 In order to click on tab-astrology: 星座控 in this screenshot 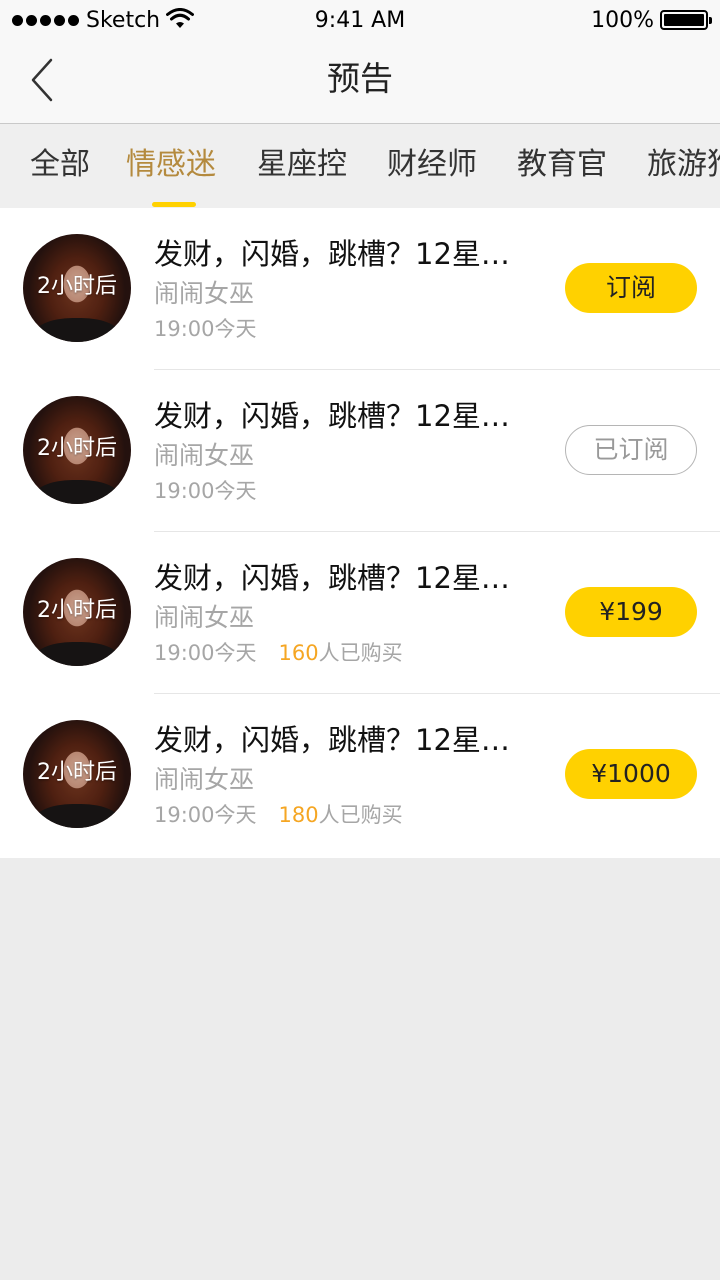, I will do `click(302, 165)`.